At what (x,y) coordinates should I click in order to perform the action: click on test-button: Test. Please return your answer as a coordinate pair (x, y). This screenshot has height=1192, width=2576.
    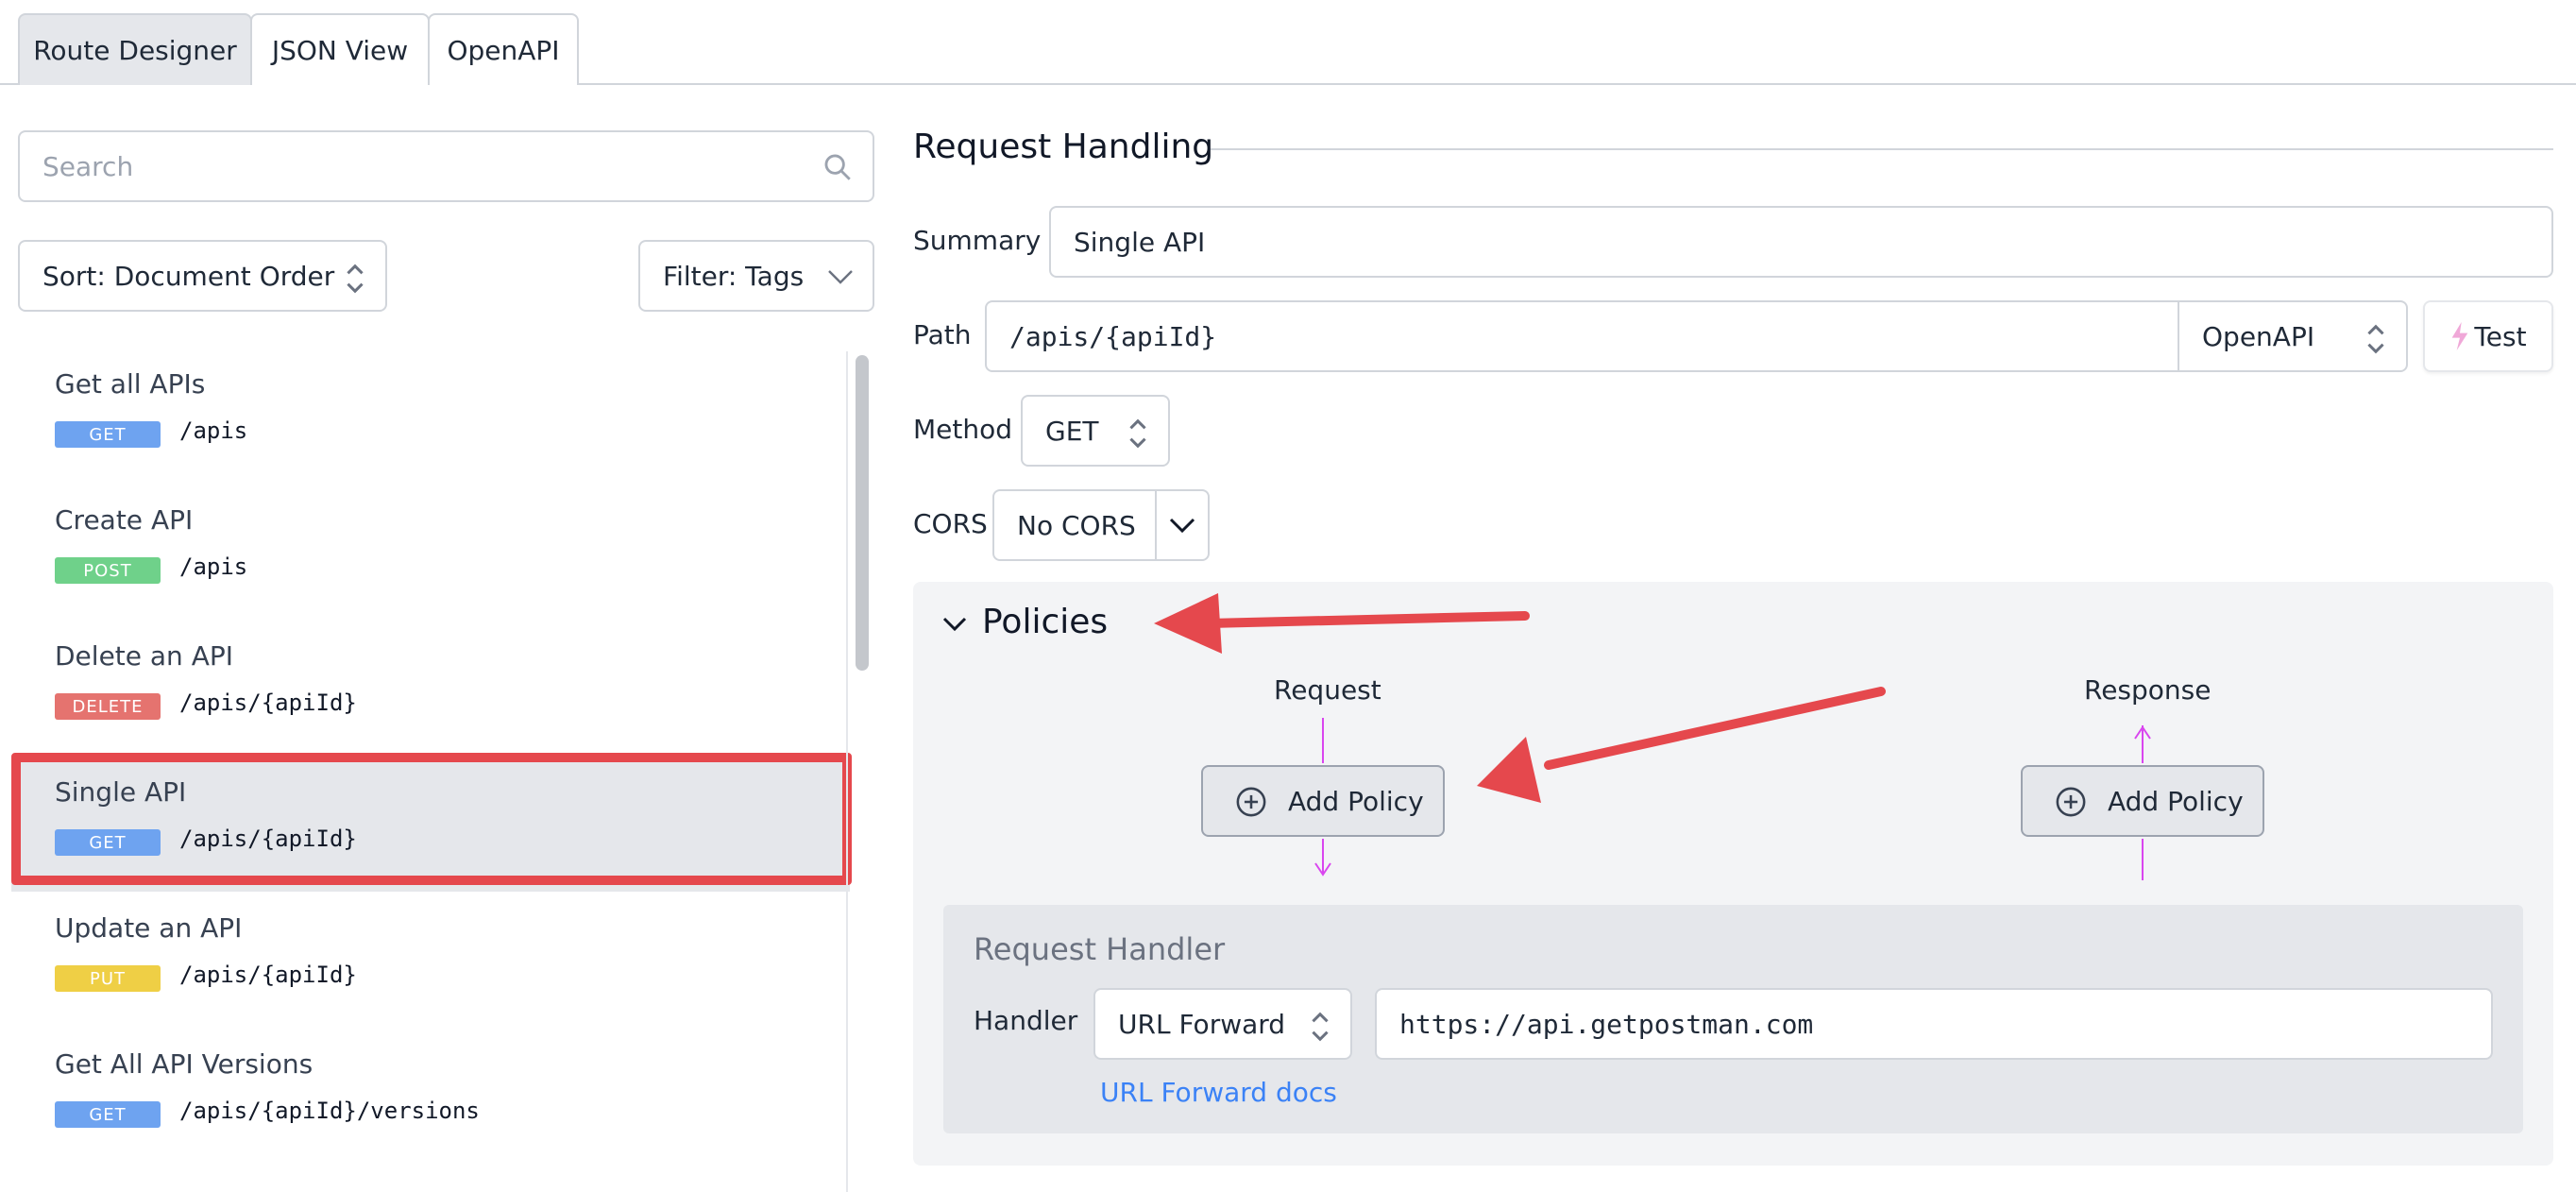
    Looking at the image, I should click on (2488, 336).